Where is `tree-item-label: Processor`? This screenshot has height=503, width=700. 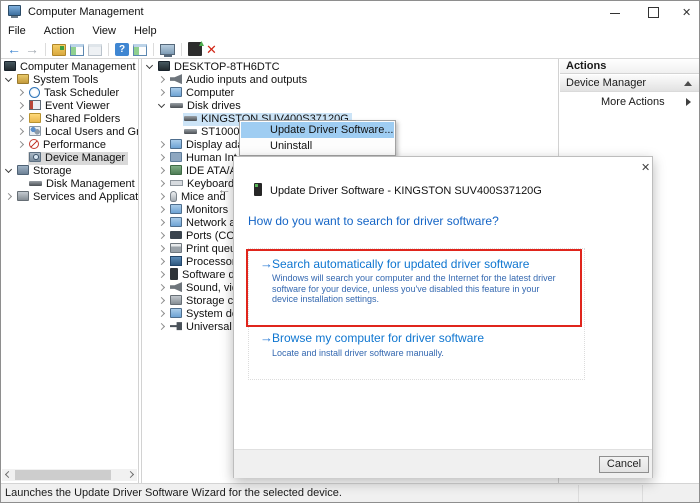 tree-item-label: Processor is located at coordinates (211, 262).